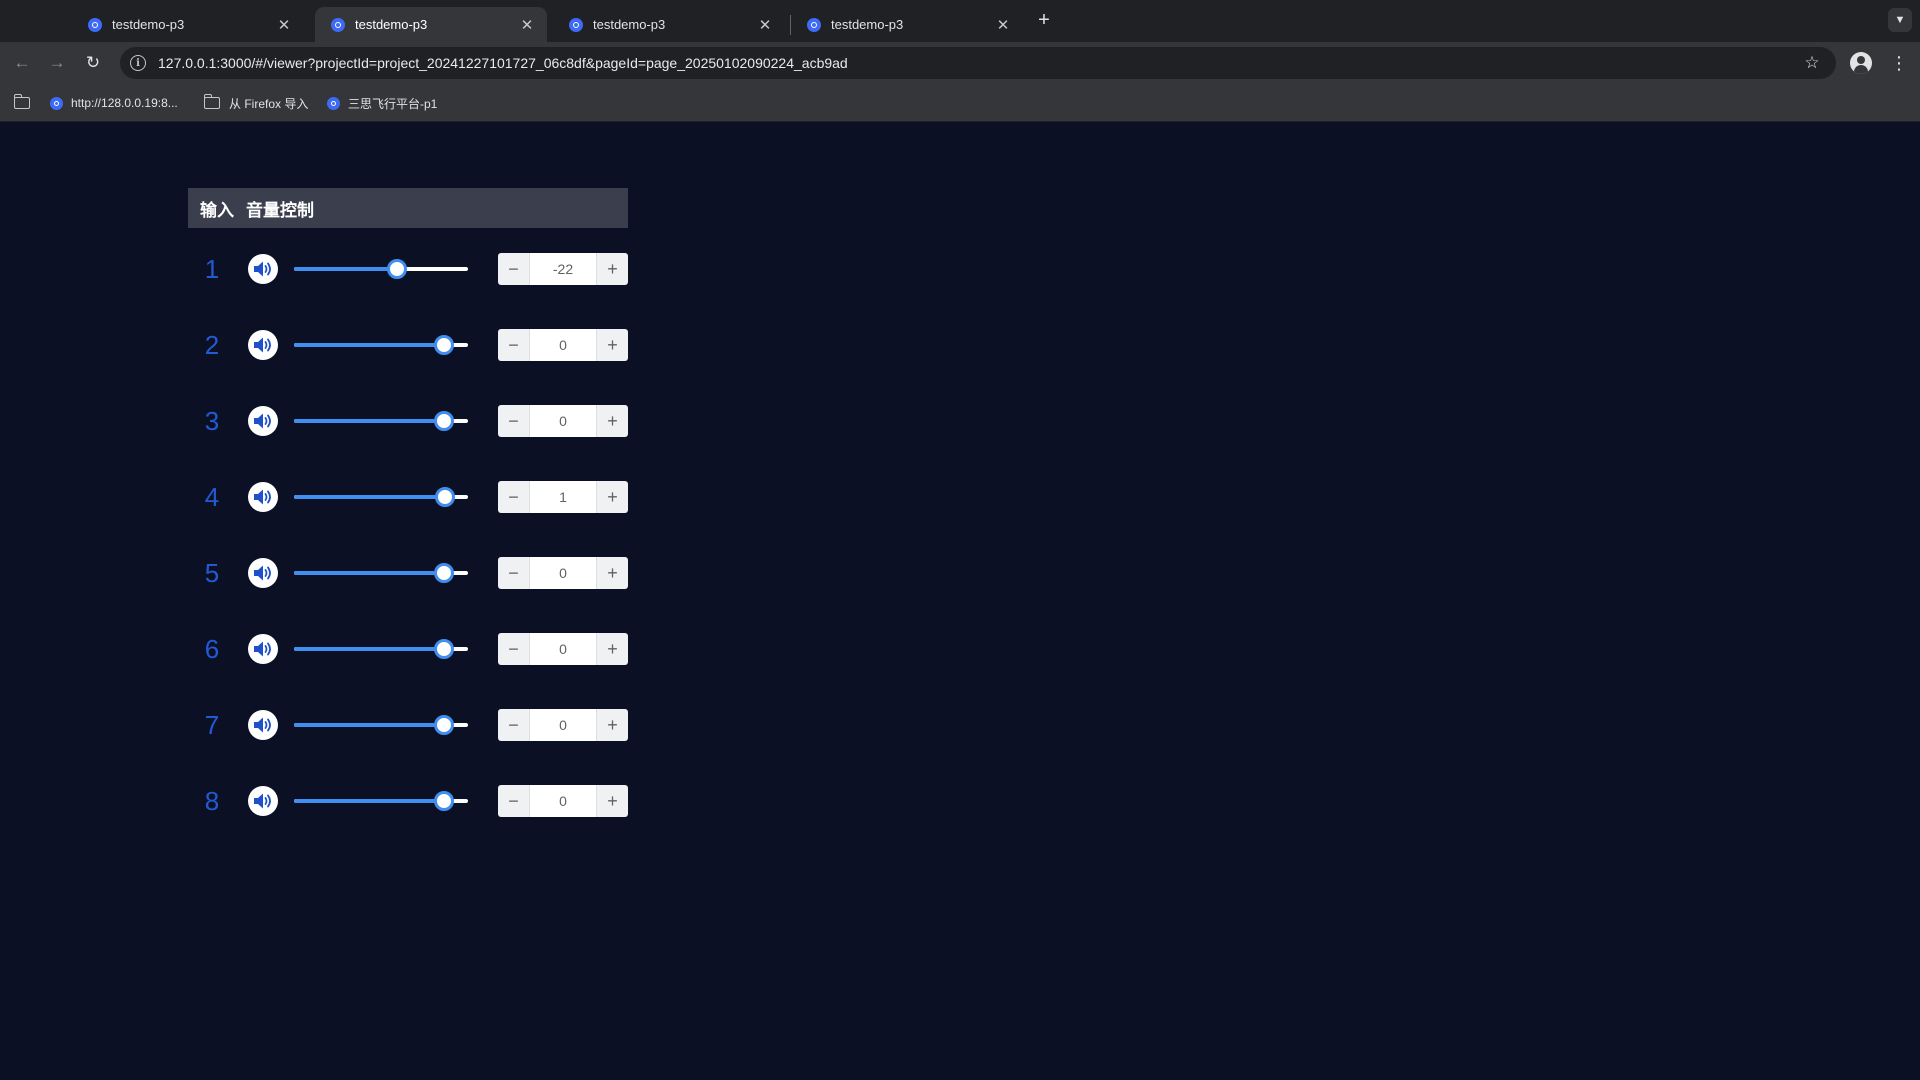 The width and height of the screenshot is (1920, 1080). I want to click on reload-icon: ↻, so click(93, 63).